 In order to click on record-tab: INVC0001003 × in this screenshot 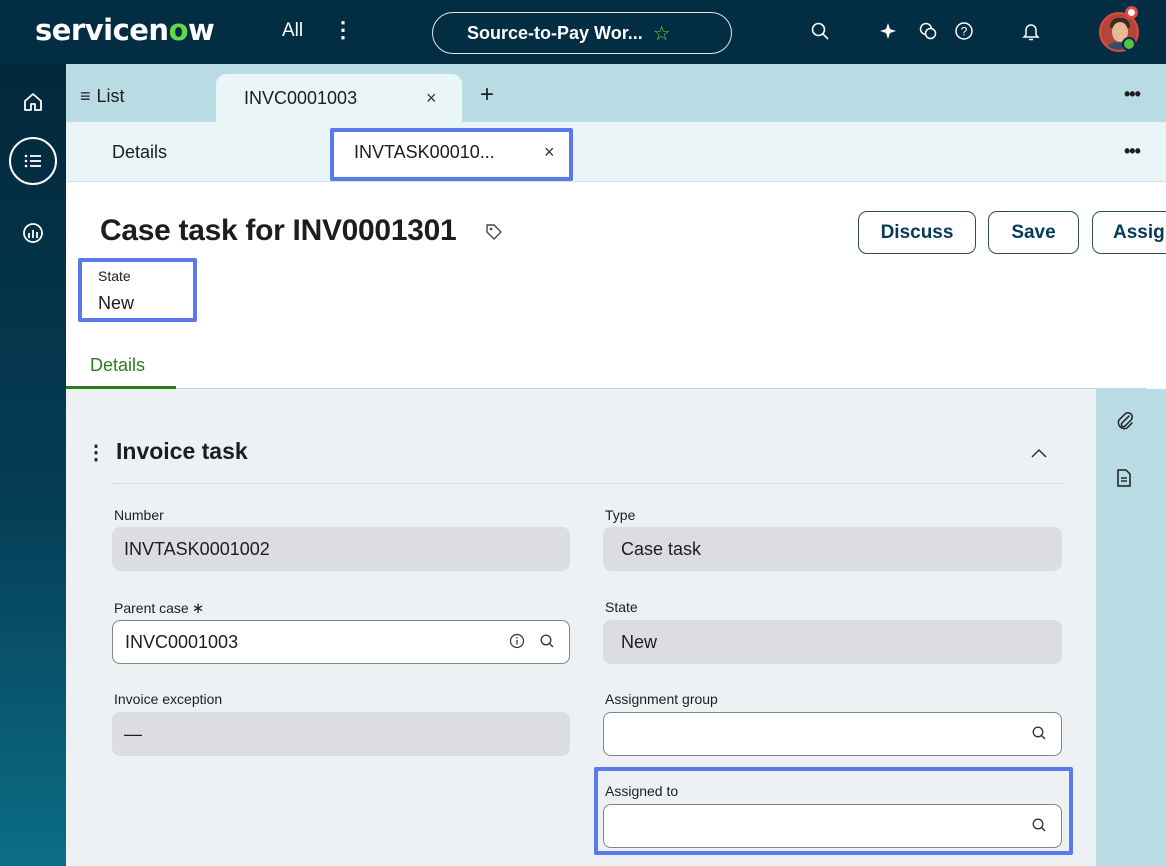, I will do `click(339, 98)`.